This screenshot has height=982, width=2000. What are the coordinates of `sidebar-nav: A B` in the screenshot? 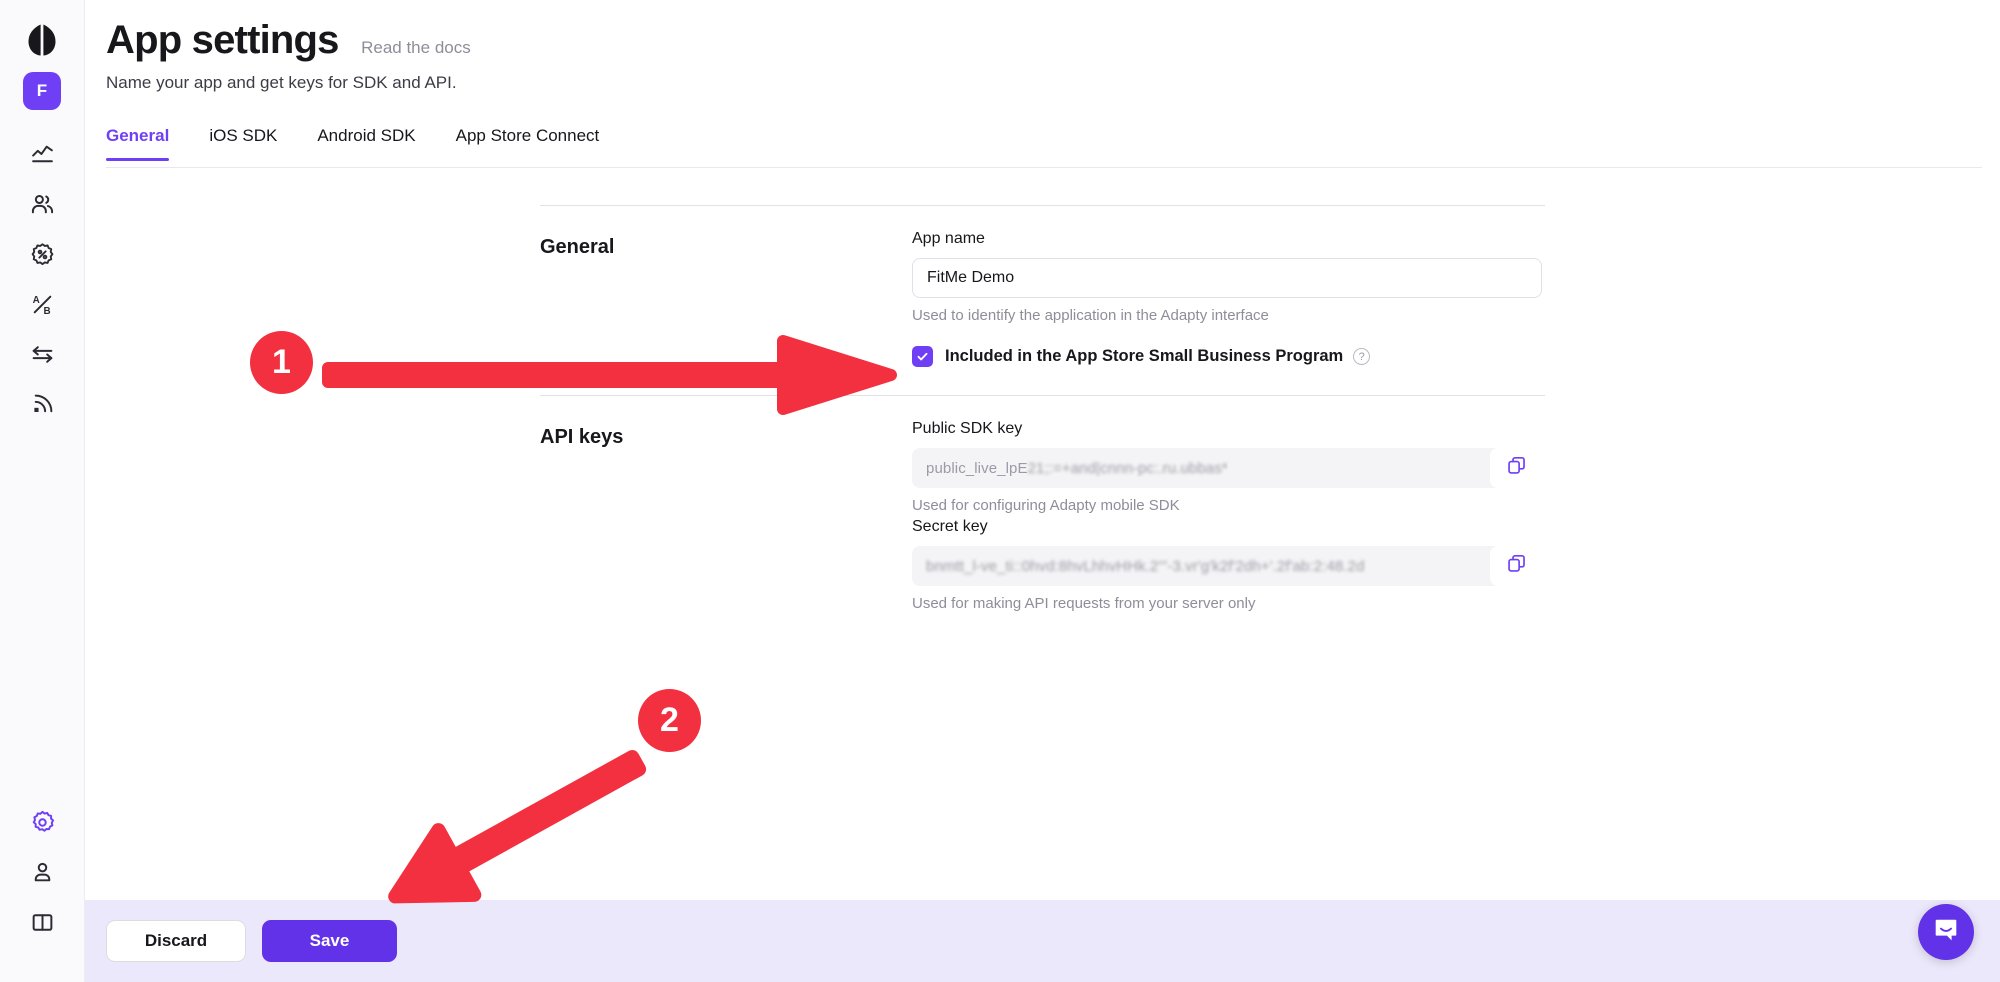 It's located at (42, 282).